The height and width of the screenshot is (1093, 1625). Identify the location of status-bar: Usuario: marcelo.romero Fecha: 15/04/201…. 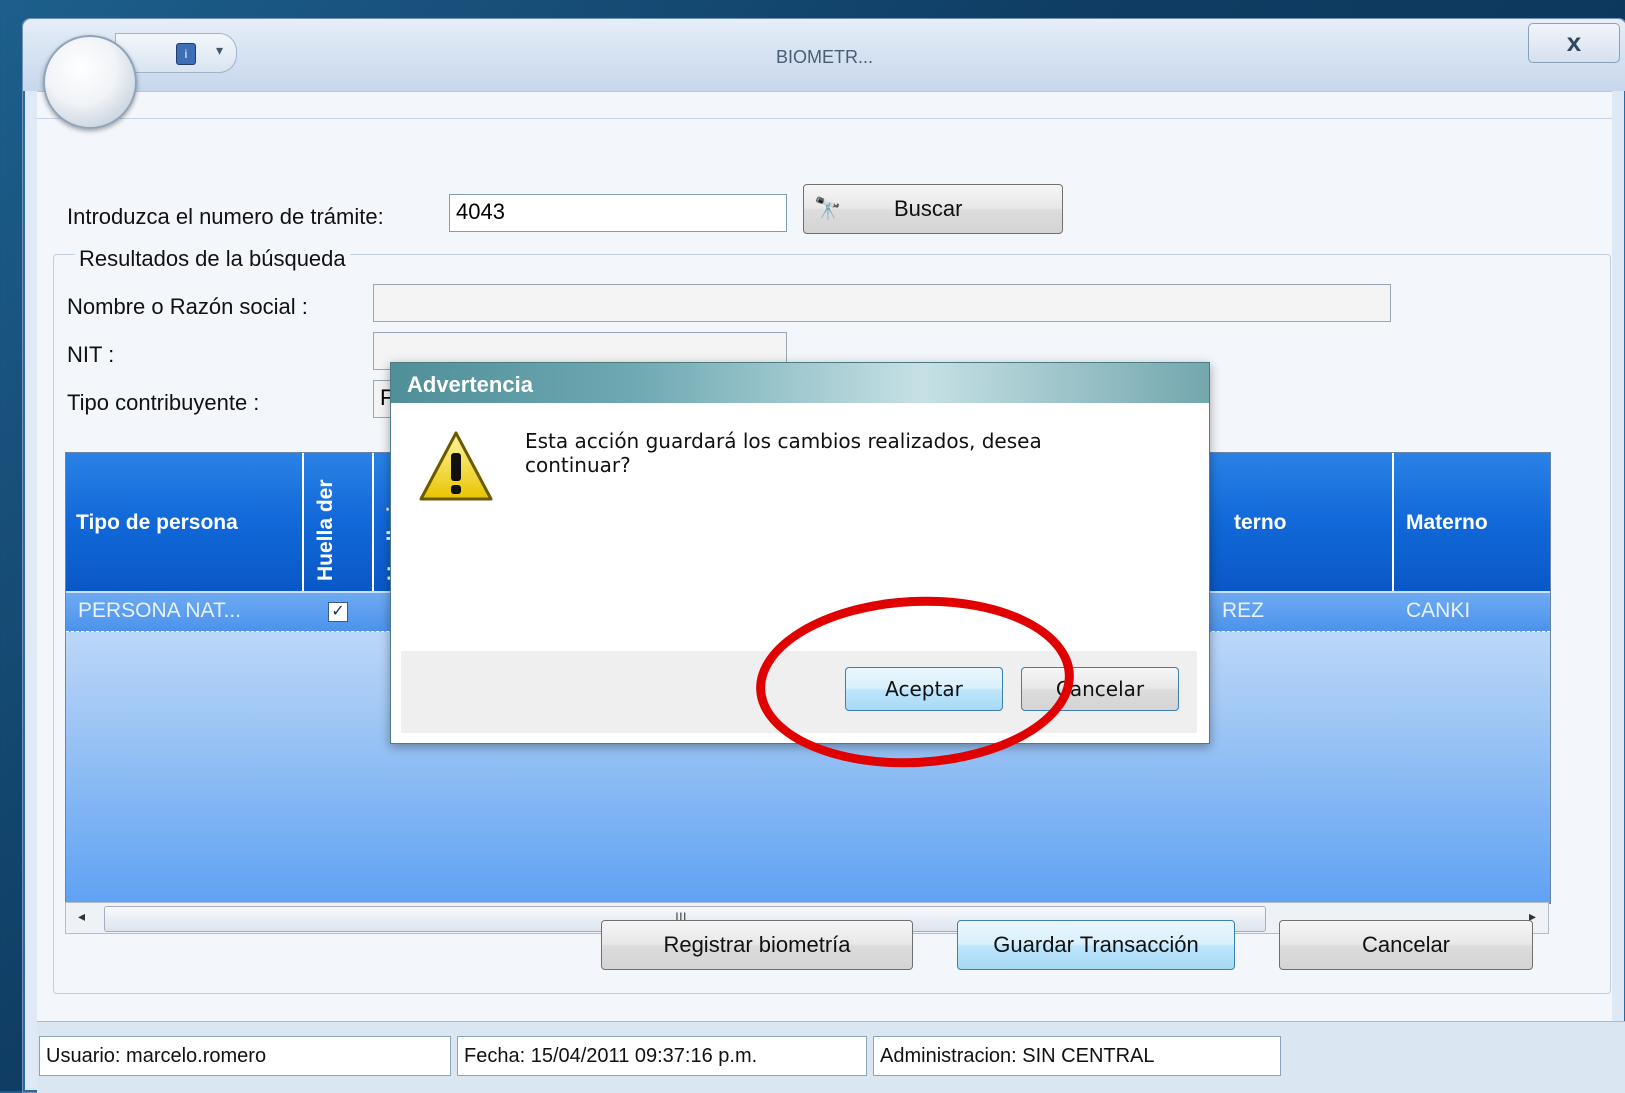
(831, 1057).